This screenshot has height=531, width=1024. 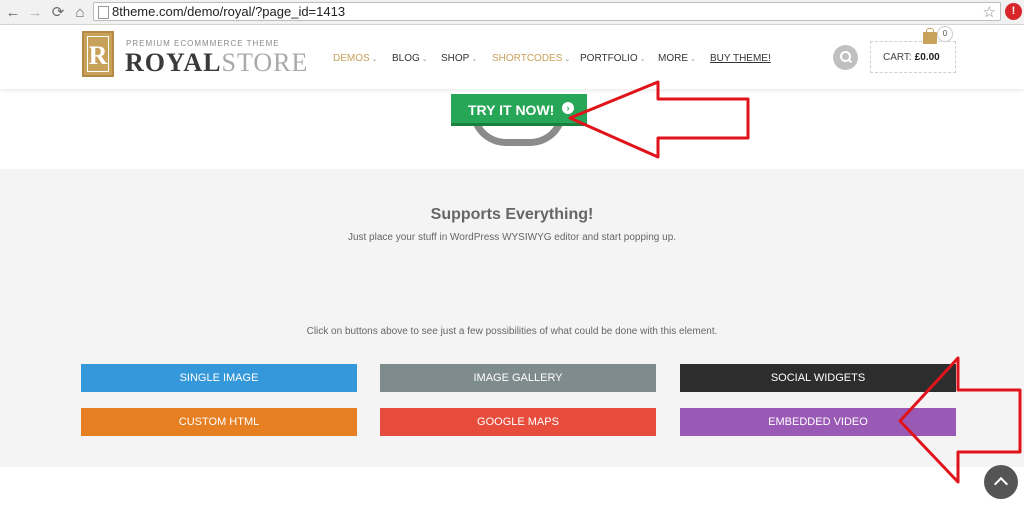 What do you see at coordinates (219, 422) in the screenshot?
I see `custom-html-button: CUSTOM HTML` at bounding box center [219, 422].